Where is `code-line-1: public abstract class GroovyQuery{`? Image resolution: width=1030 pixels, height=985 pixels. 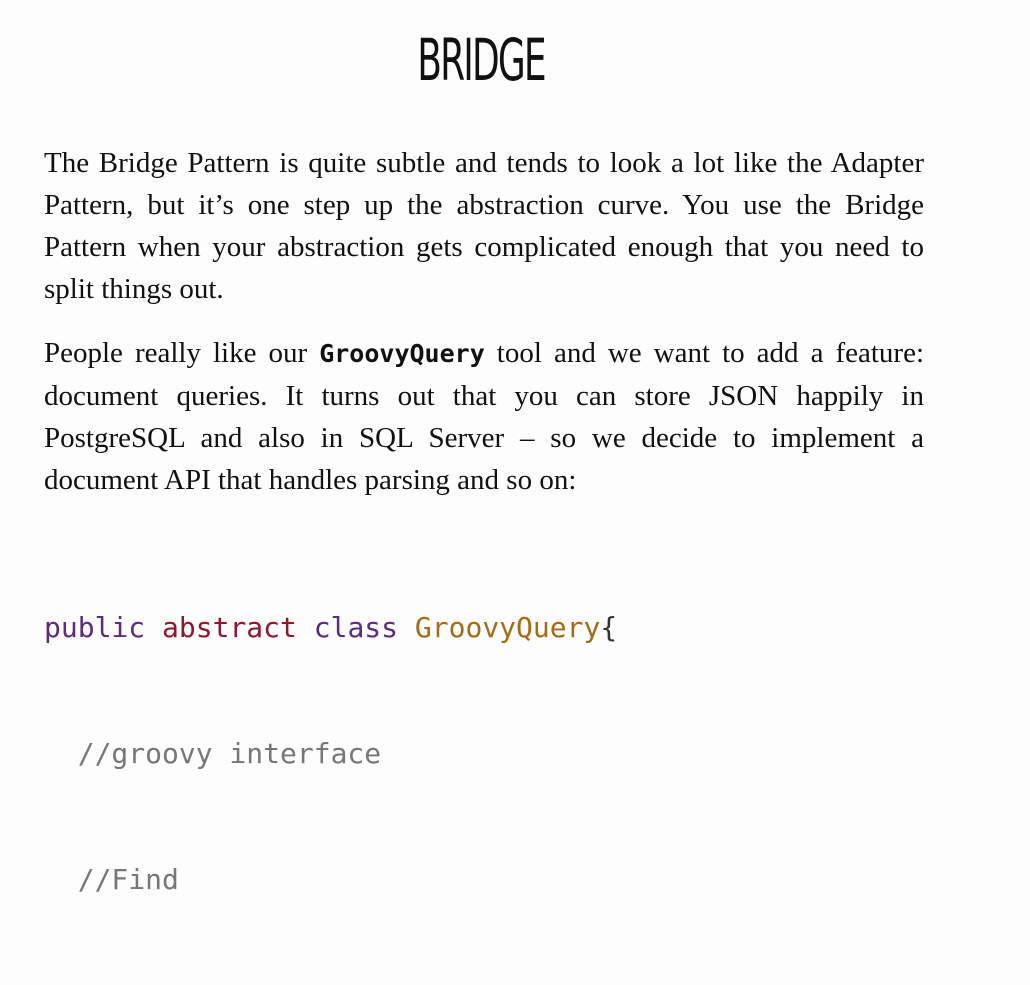
code-line-1: public abstract class GroovyQuery{ is located at coordinates (484, 628).